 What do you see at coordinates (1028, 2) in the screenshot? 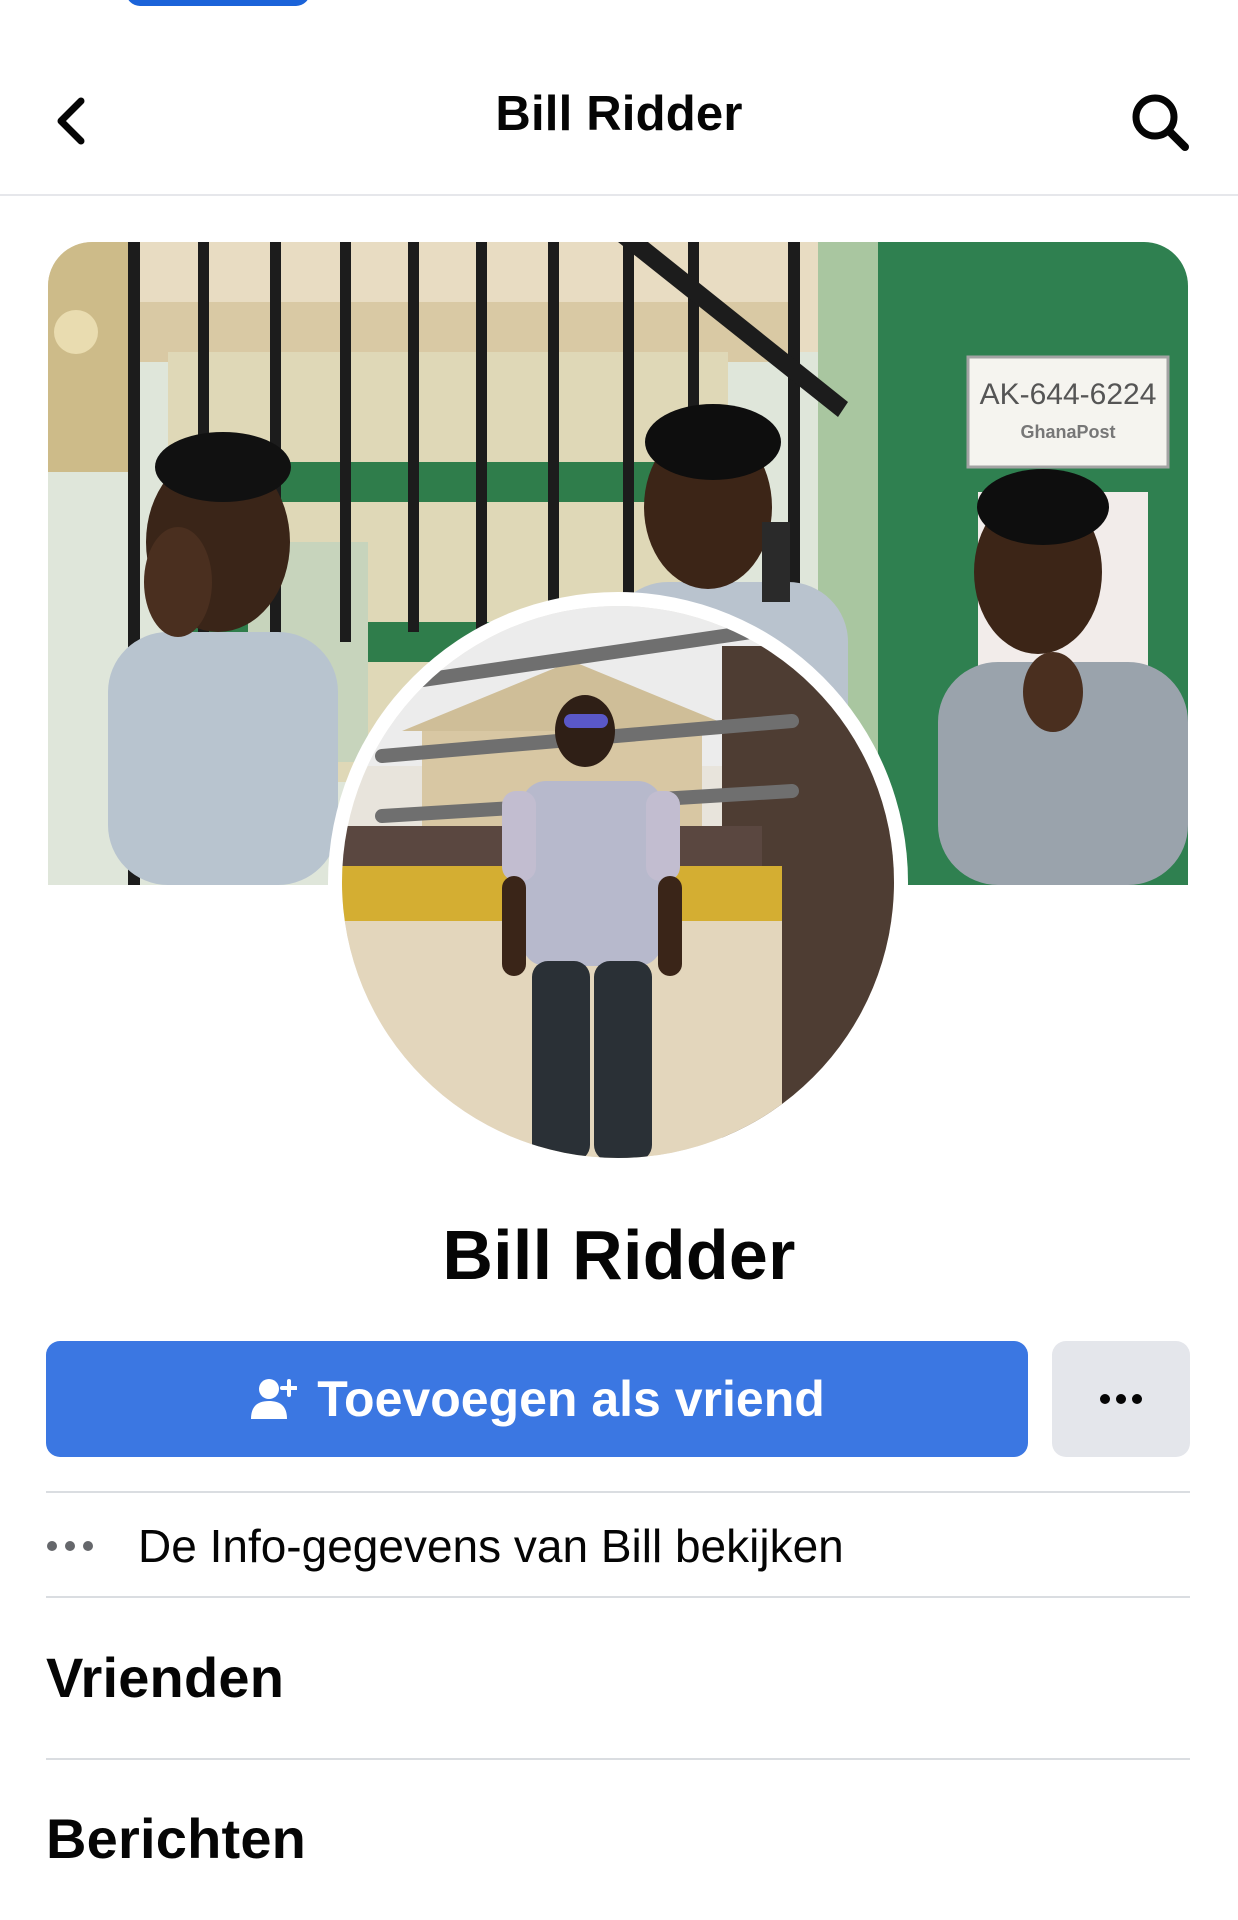
I see `status-bar-indicators` at bounding box center [1028, 2].